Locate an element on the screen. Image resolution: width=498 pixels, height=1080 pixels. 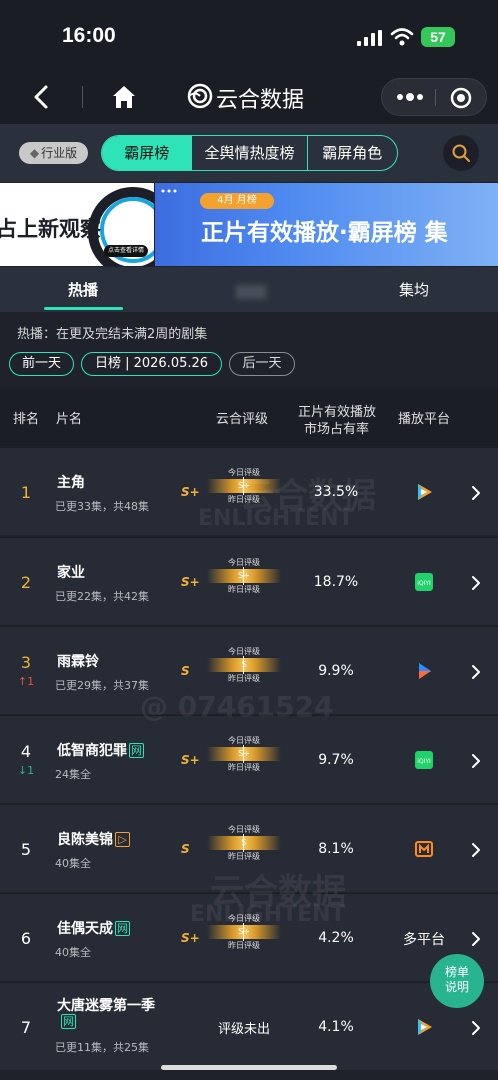
table-row: 6 佳偶天成网 40集全 S+ 今日评级 S+ 昨日评级 4.2% 多平台 is located at coordinates (249, 937).